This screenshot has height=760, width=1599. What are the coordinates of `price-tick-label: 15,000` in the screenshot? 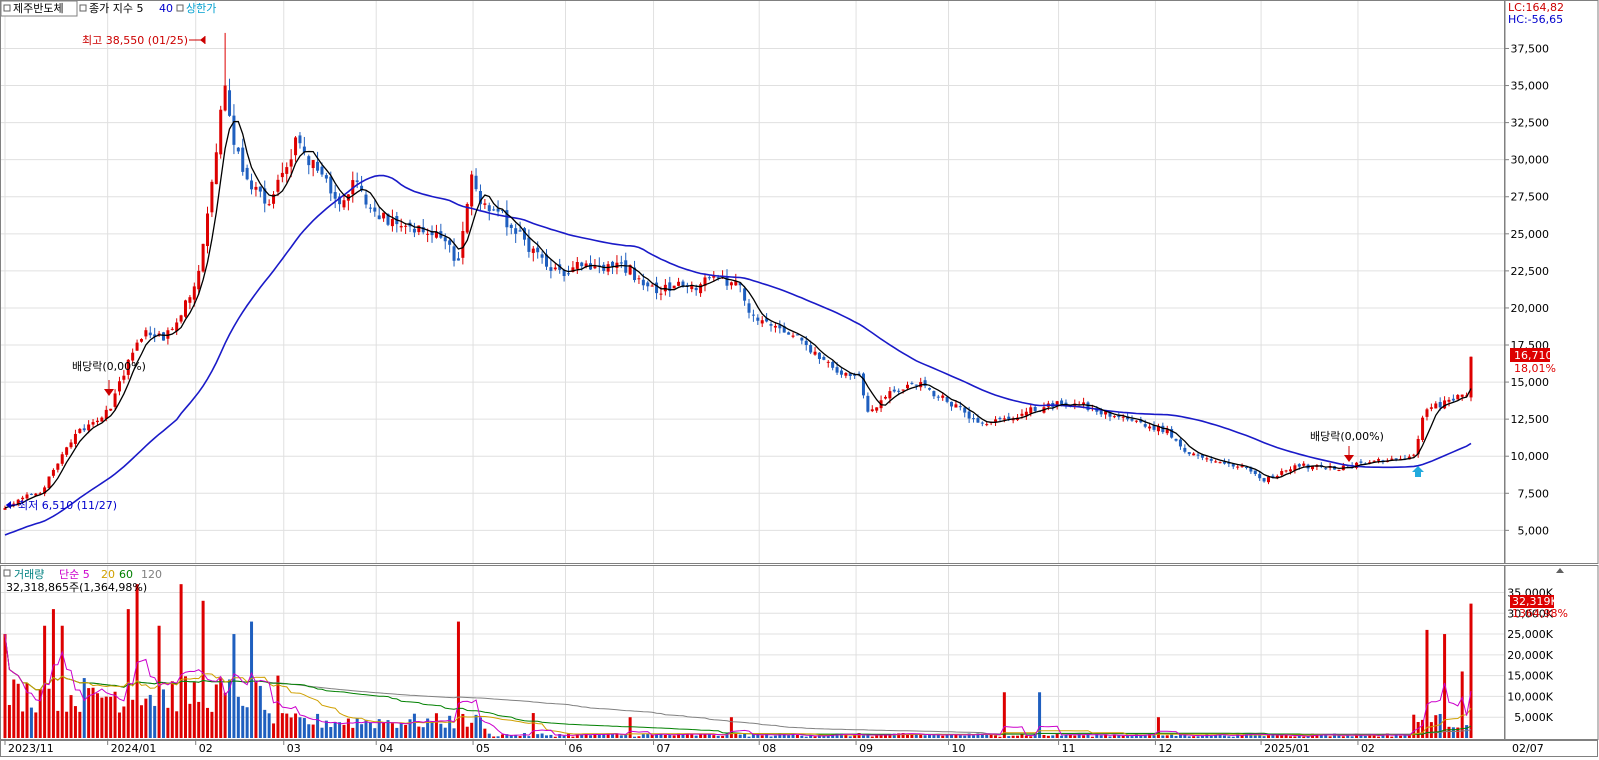 It's located at (1530, 382).